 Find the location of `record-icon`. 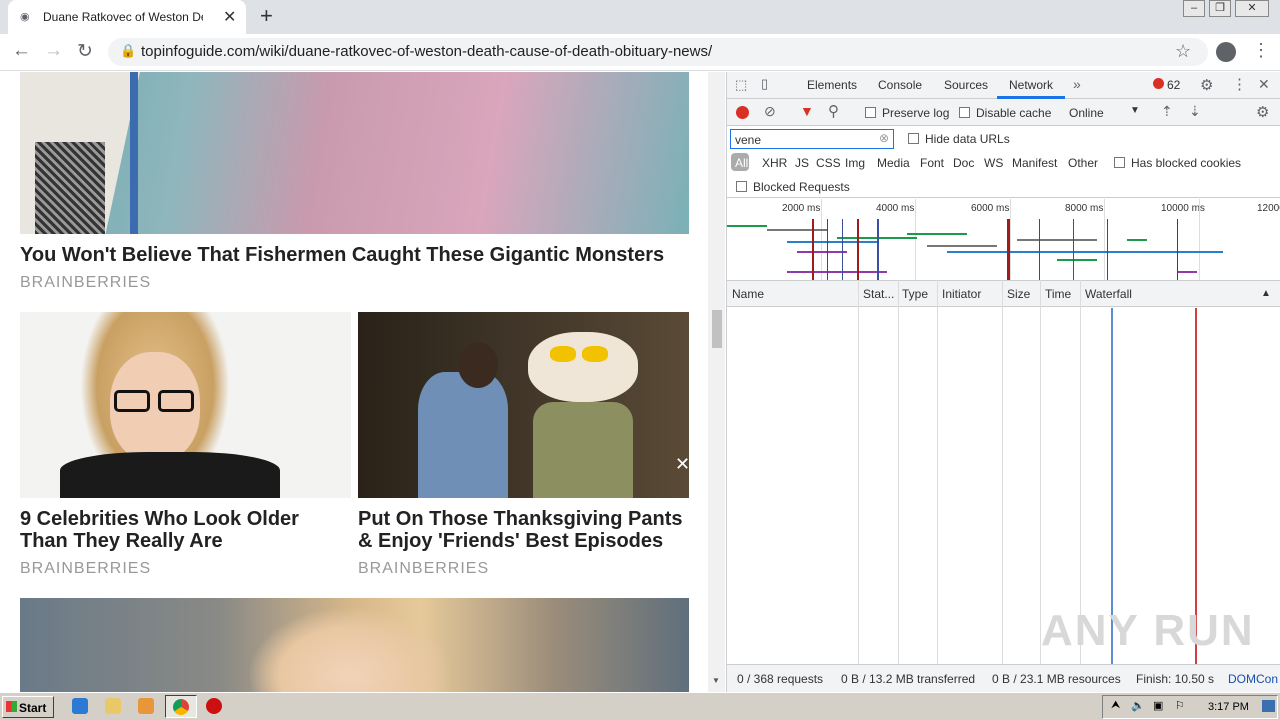

record-icon is located at coordinates (742, 112).